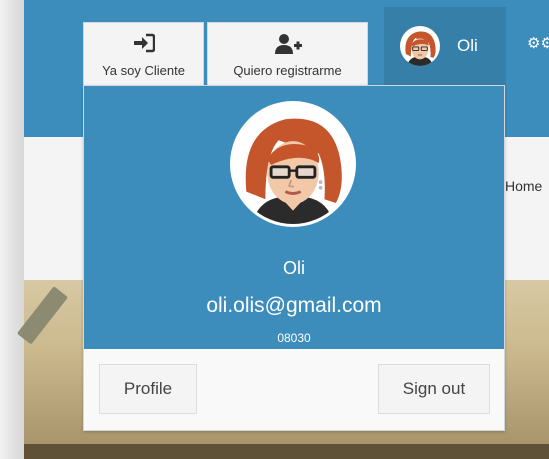  What do you see at coordinates (287, 48) in the screenshot?
I see `user-plus-icon` at bounding box center [287, 48].